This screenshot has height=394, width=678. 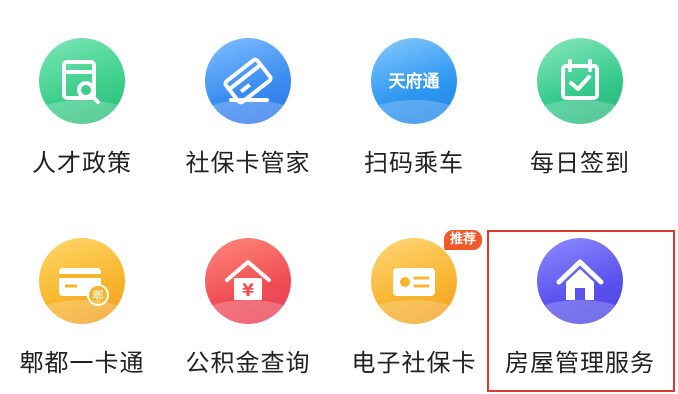 I want to click on pidu-card-icon: 郫, so click(x=82, y=281).